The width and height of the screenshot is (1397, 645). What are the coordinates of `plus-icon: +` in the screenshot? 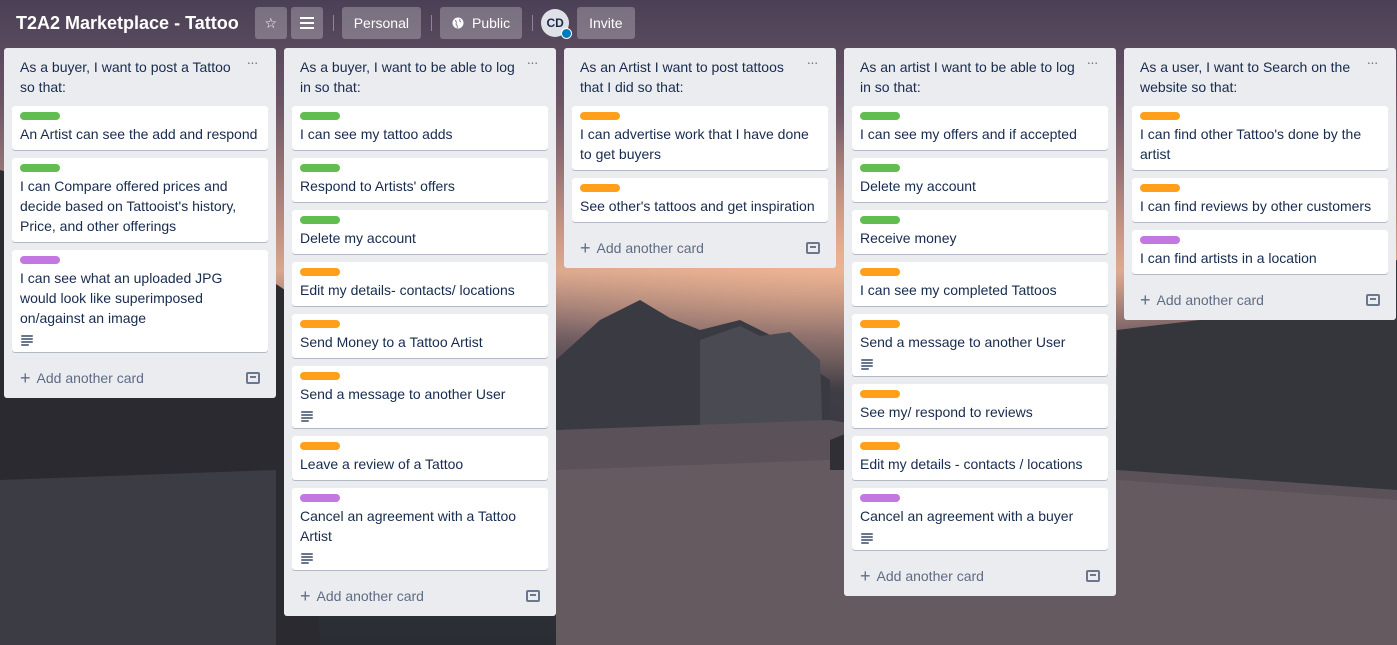 It's located at (865, 576).